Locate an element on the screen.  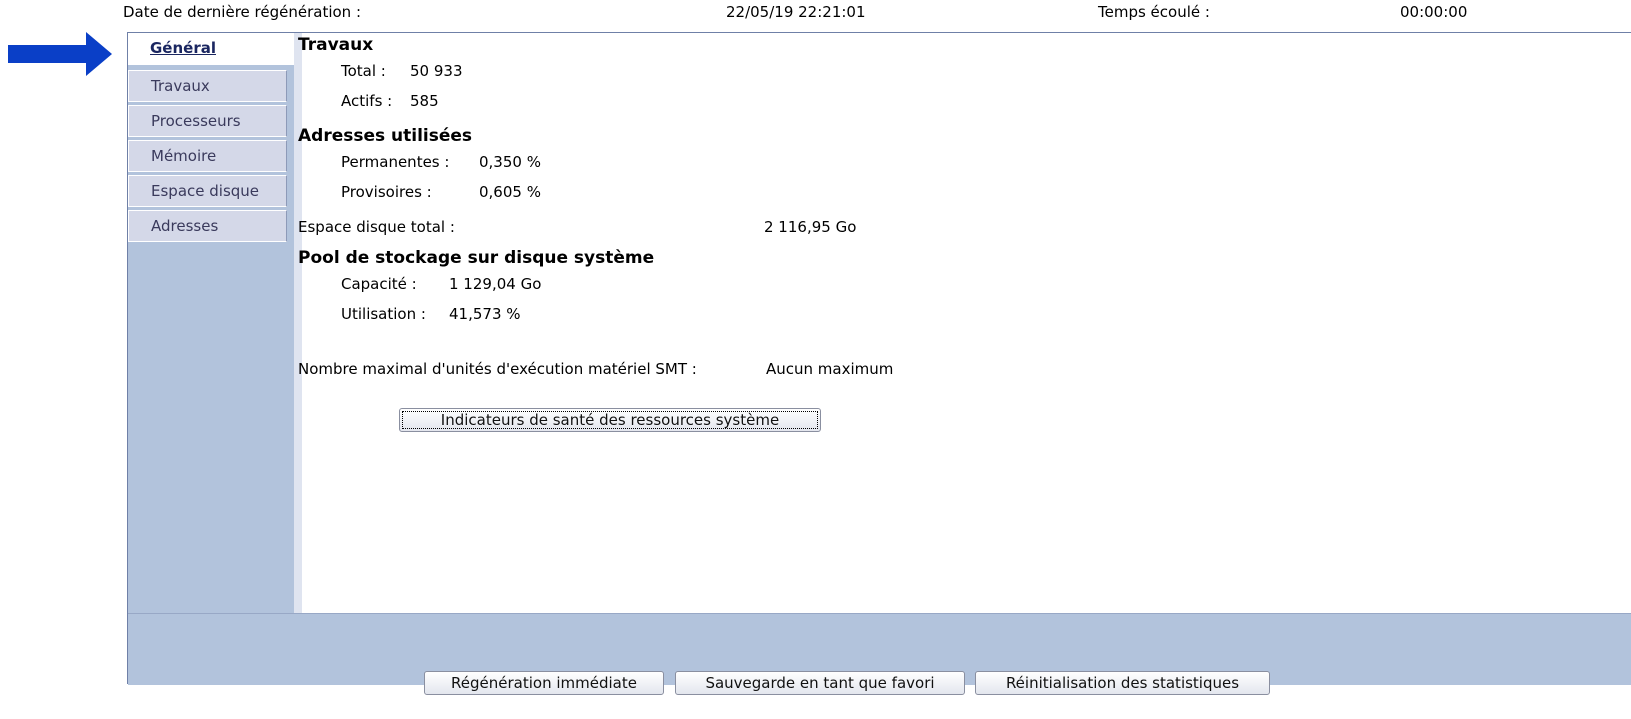
tab-general: Général is located at coordinates (211, 49).